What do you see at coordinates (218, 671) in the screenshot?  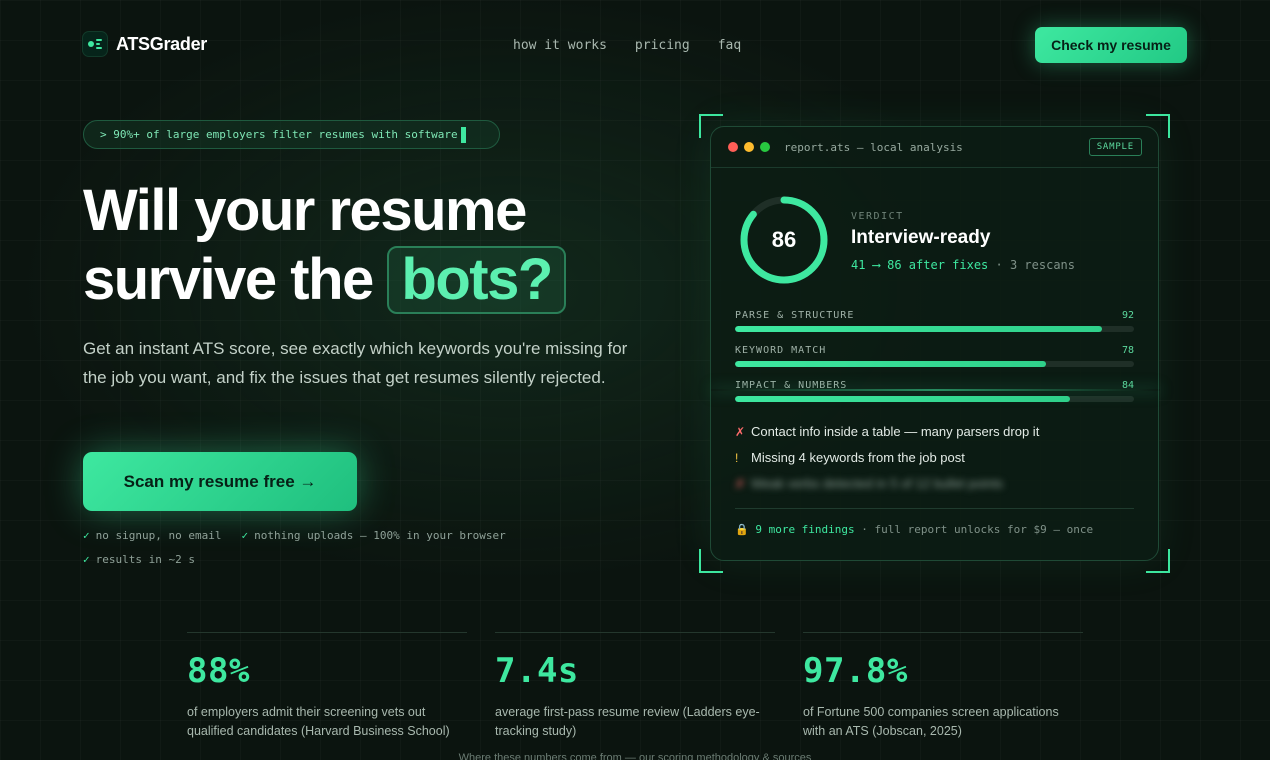 I see `stat-value: 88%` at bounding box center [218, 671].